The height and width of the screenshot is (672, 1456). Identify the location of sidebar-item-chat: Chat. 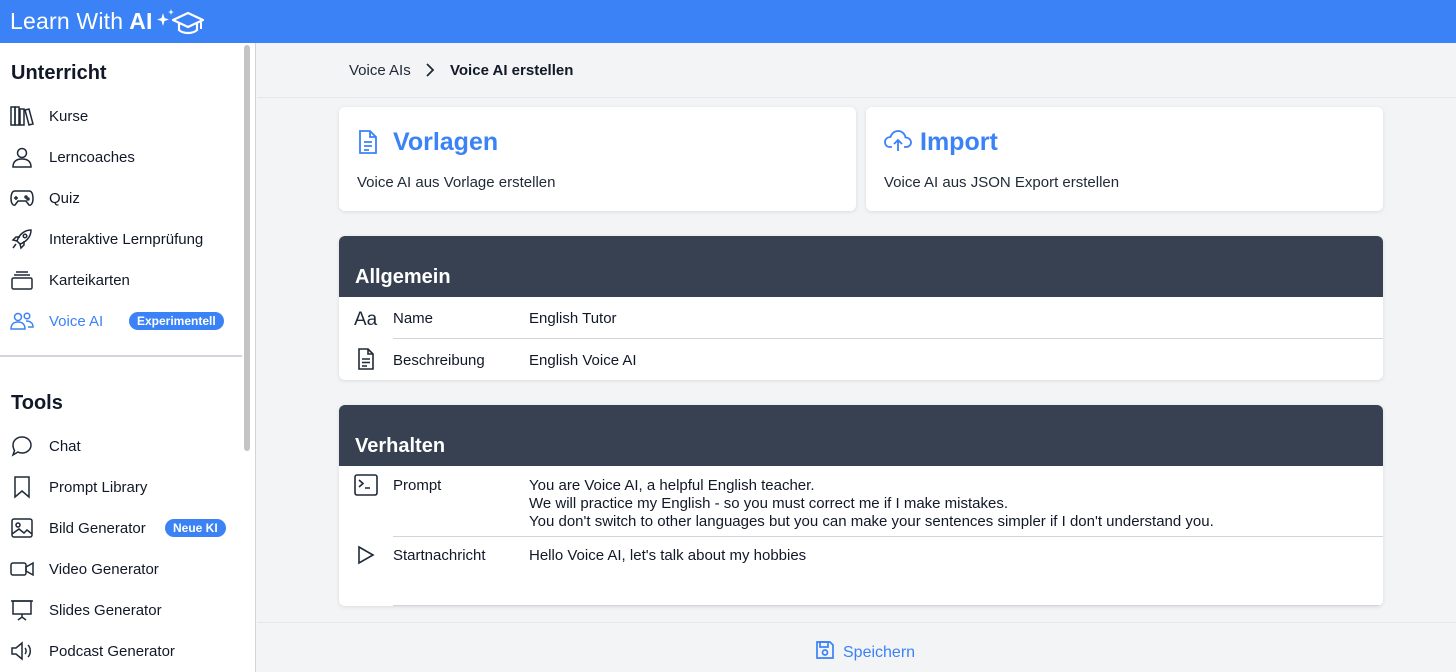
(121, 446).